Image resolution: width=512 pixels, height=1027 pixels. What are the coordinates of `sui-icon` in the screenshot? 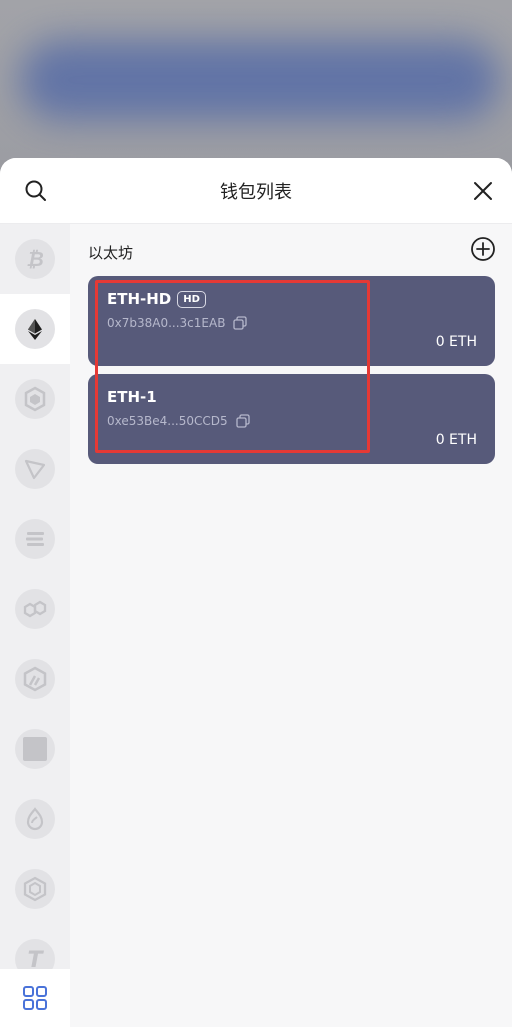 It's located at (35, 819).